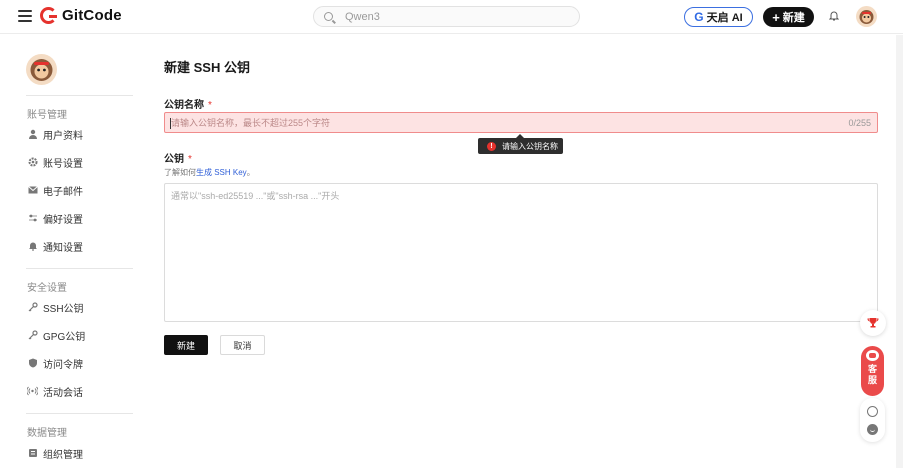 This screenshot has height=468, width=903. I want to click on scrollbar-track, so click(899, 251).